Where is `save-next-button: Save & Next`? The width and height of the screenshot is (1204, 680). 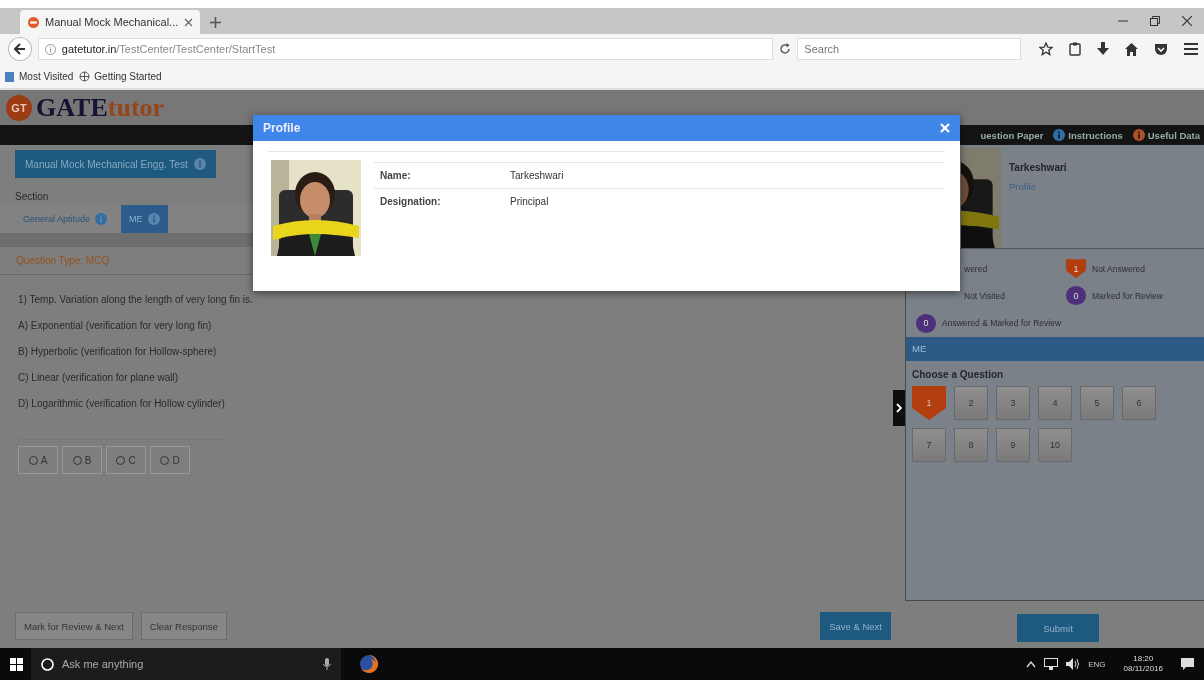 save-next-button: Save & Next is located at coordinates (855, 626).